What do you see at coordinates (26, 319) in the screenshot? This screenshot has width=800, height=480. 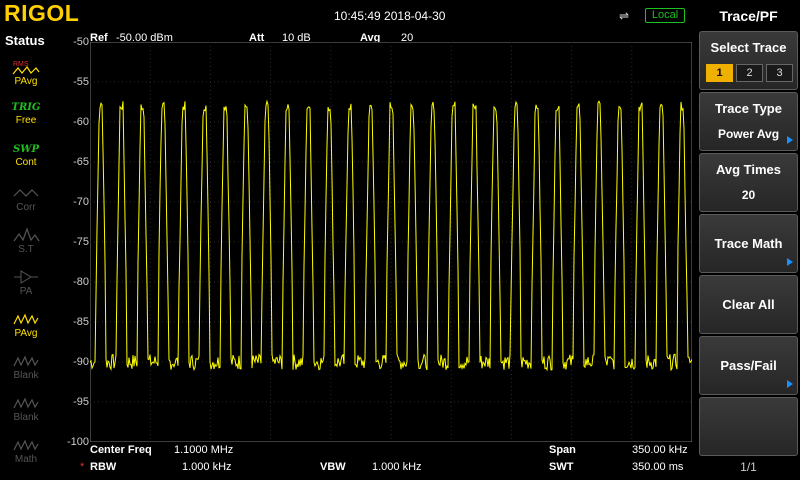 I see `trace-pavg-icon` at bounding box center [26, 319].